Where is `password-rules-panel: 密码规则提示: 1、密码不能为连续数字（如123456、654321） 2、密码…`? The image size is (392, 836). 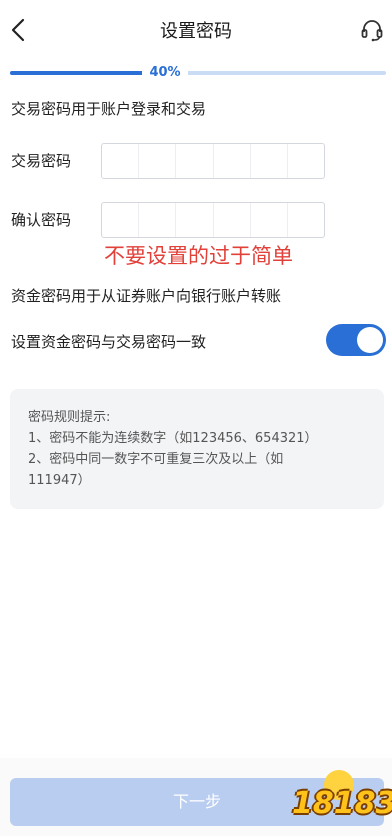 password-rules-panel: 密码规则提示: 1、密码不能为连续数字（如123456、654321） 2、密码… is located at coordinates (197, 449).